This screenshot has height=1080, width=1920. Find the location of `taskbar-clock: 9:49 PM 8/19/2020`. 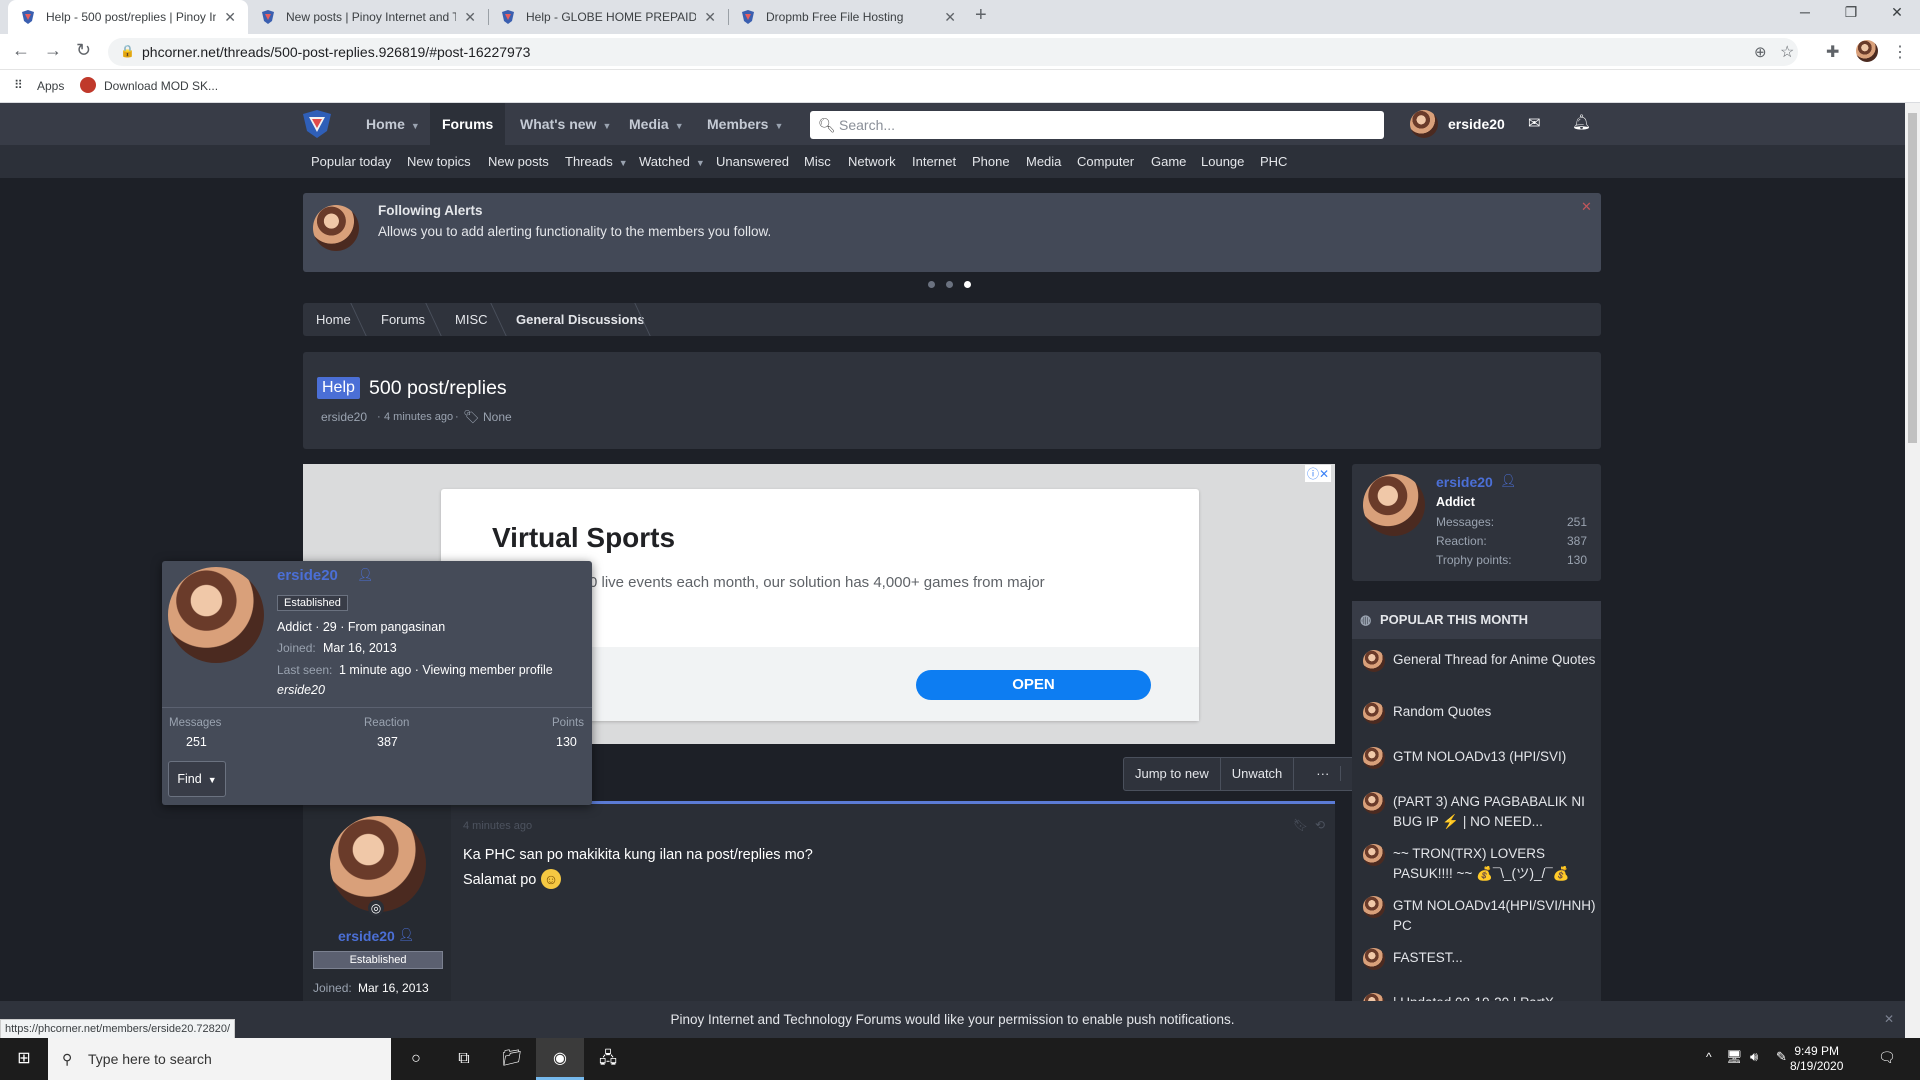

taskbar-clock: 9:49 PM 8/19/2020 is located at coordinates (1816, 1059).